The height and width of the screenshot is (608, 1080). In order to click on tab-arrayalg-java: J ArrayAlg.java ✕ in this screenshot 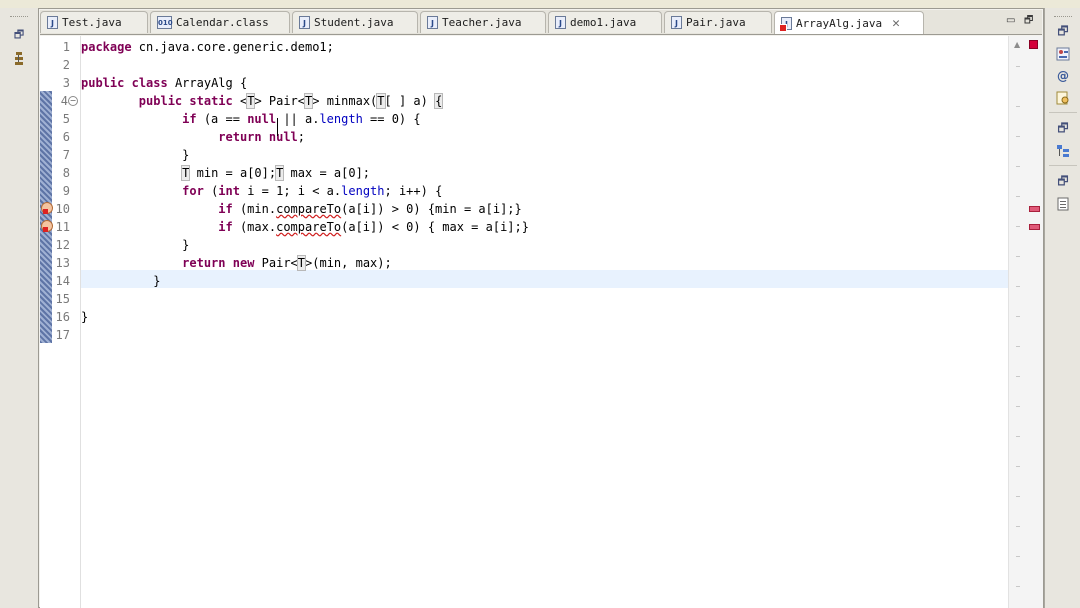, I will do `click(849, 22)`.